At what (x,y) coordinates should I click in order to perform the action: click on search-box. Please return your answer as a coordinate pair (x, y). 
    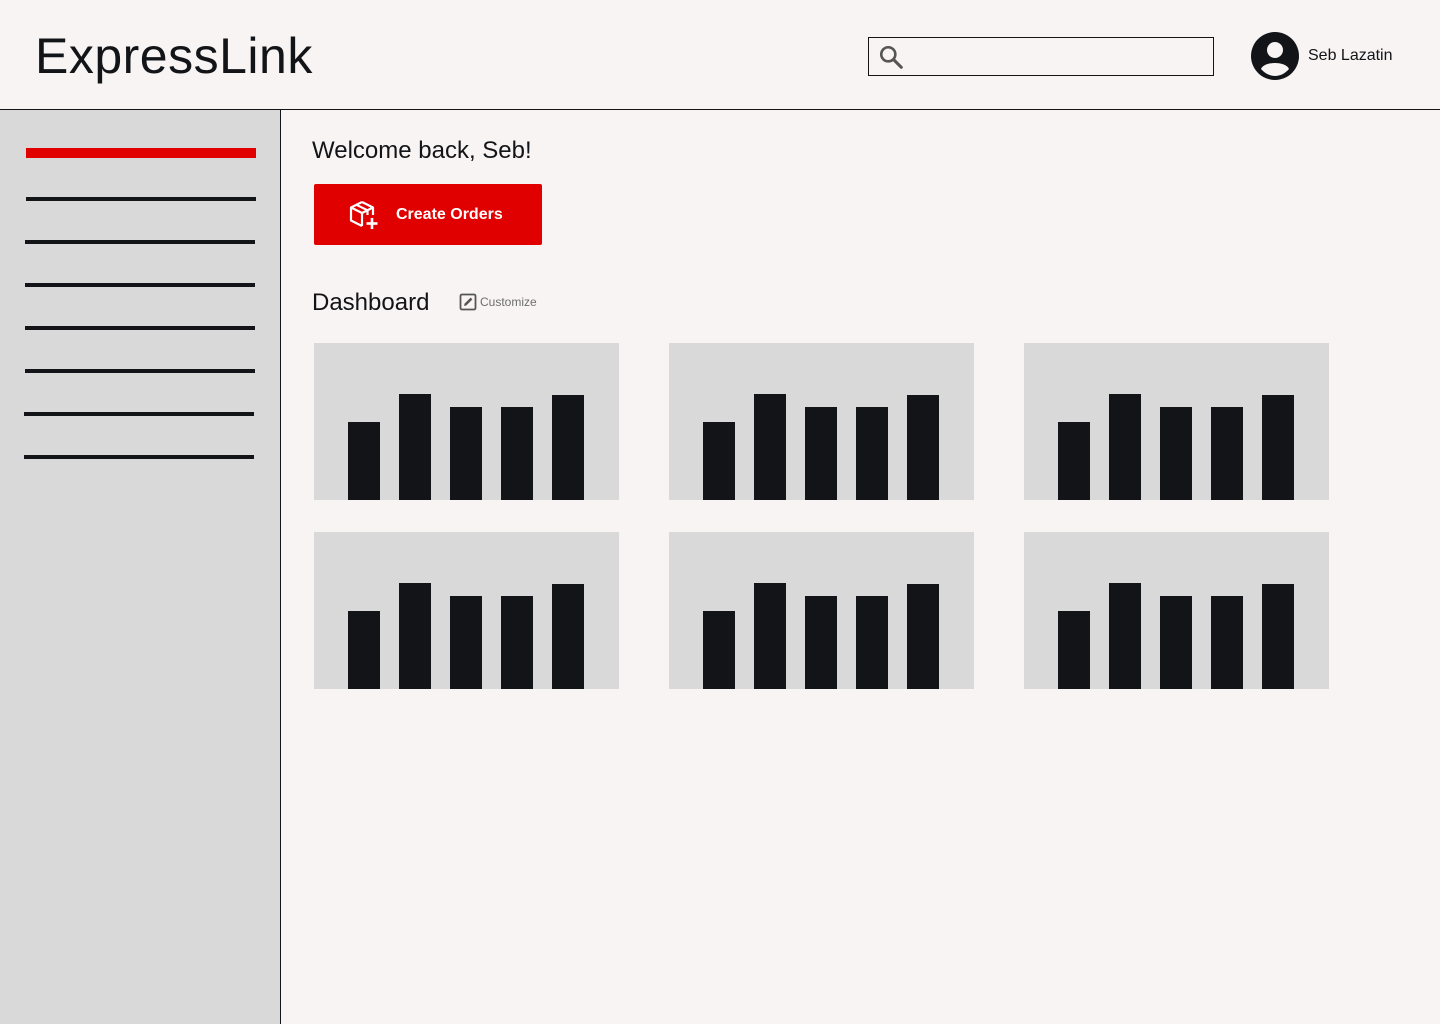
    Looking at the image, I should click on (1041, 56).